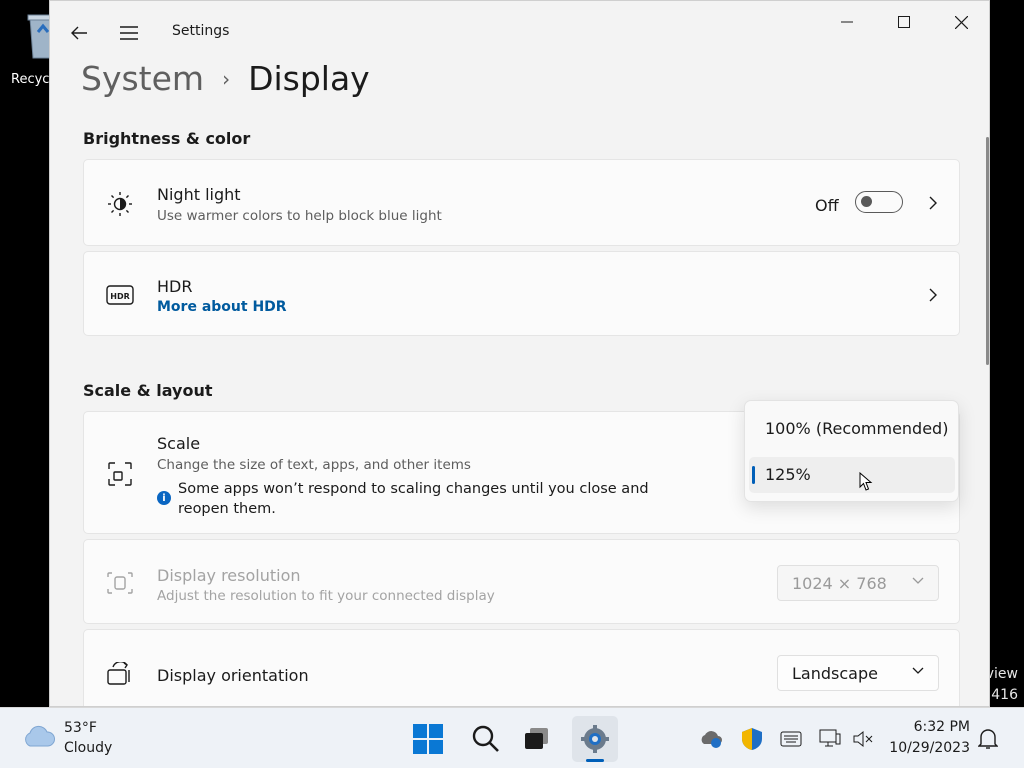 Image resolution: width=1024 pixels, height=768 pixels. I want to click on close-icon, so click(961, 22).